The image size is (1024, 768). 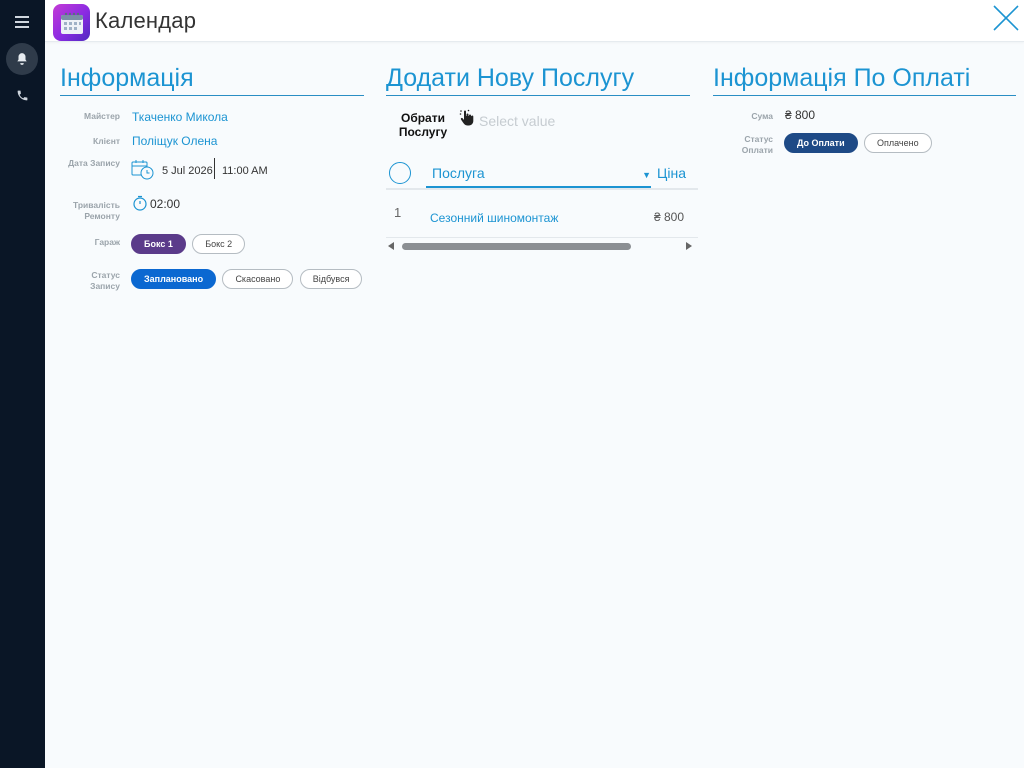 What do you see at coordinates (174, 279) in the screenshot?
I see `status-planned-button: Заплановано` at bounding box center [174, 279].